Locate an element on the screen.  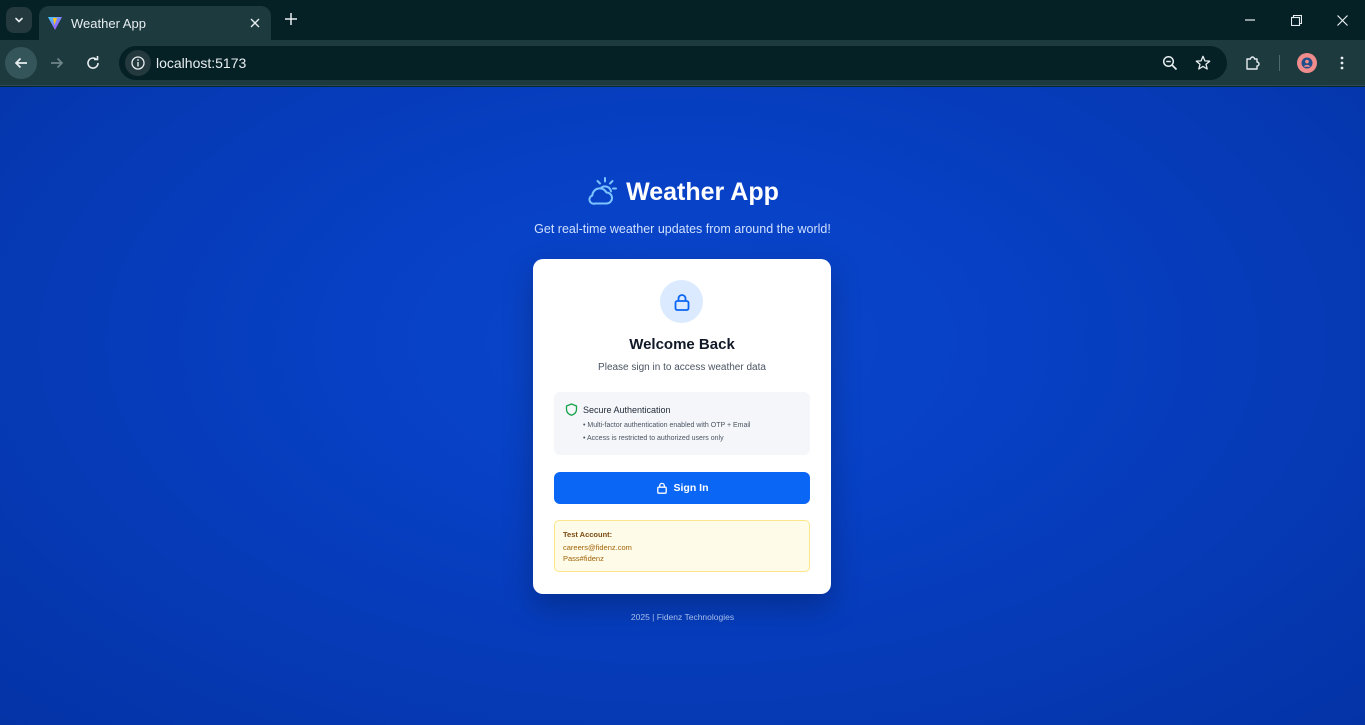
bookmark-star-icon is located at coordinates (1203, 63).